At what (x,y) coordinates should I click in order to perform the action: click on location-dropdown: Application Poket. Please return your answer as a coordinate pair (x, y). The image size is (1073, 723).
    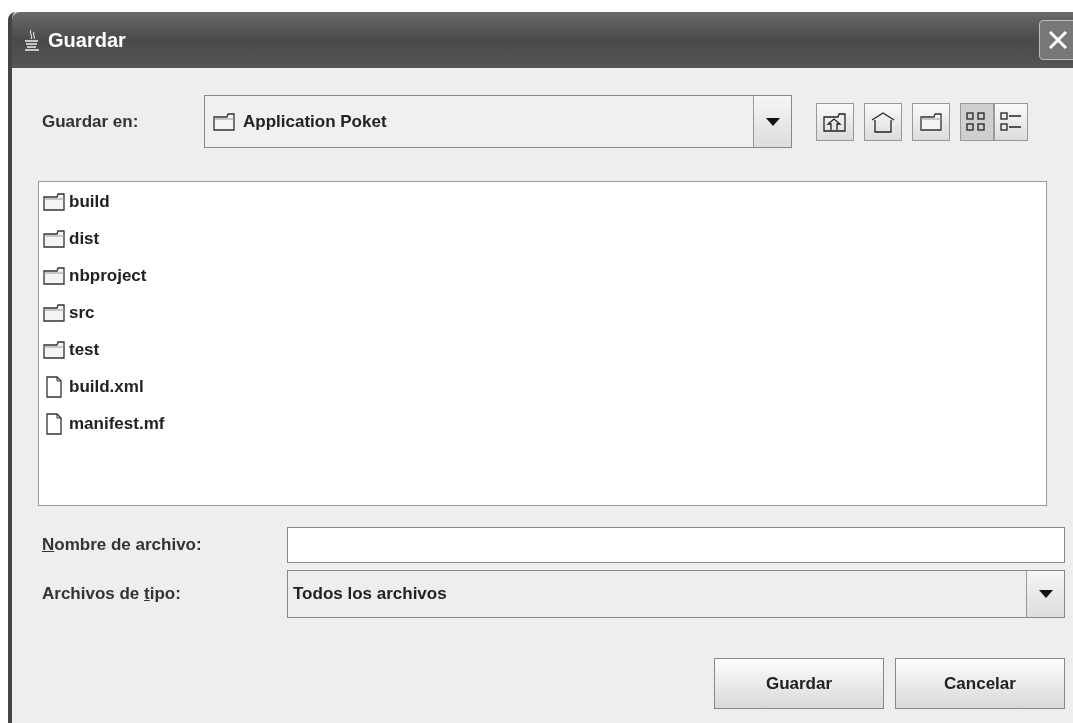
    Looking at the image, I should click on (498, 121).